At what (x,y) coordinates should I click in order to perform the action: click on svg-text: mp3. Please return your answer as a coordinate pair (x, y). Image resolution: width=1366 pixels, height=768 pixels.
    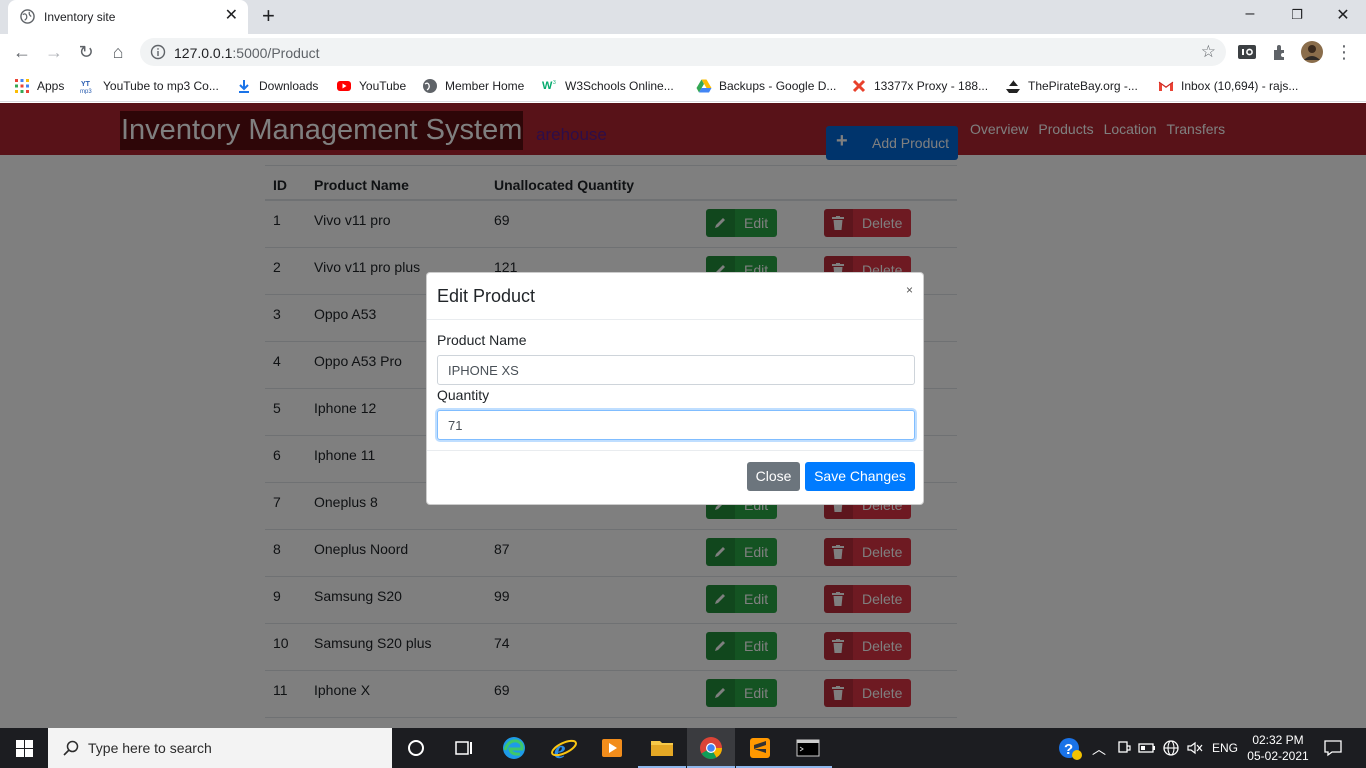
    Looking at the image, I should click on (86, 91).